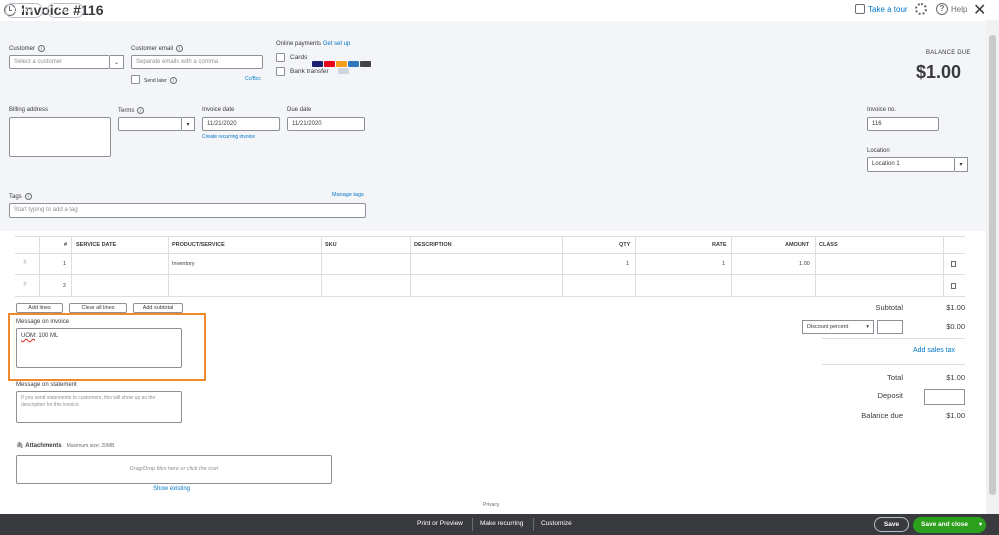 The image size is (999, 535). What do you see at coordinates (891, 524) in the screenshot?
I see `save-button: Save` at bounding box center [891, 524].